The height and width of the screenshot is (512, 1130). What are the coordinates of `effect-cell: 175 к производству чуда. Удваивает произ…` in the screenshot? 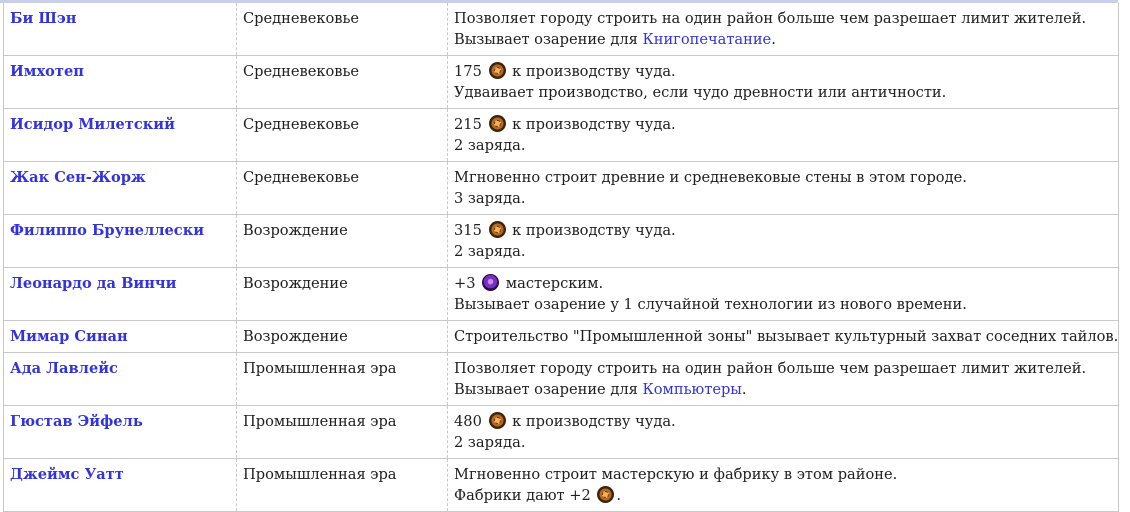 It's located at (783, 82).